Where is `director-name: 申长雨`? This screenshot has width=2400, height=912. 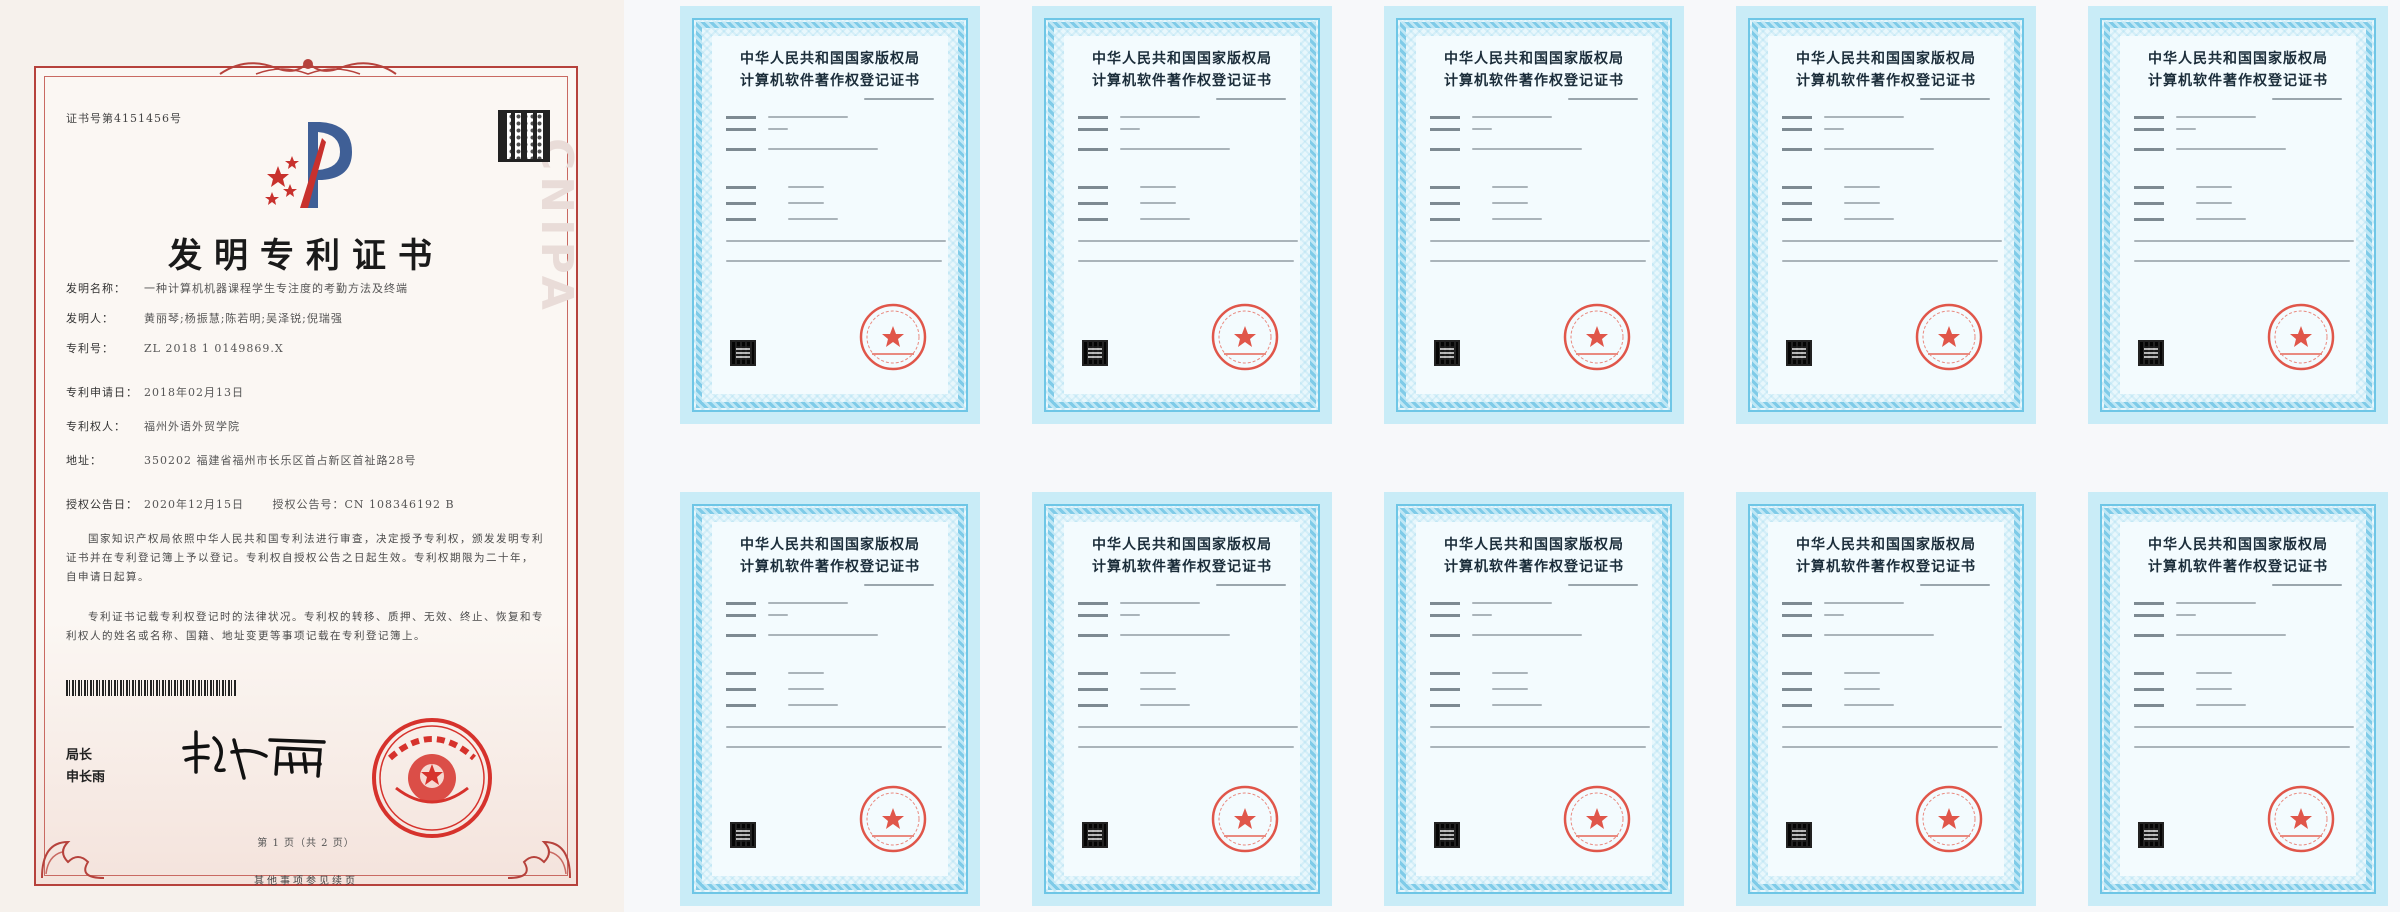 director-name: 申长雨 is located at coordinates (86, 777).